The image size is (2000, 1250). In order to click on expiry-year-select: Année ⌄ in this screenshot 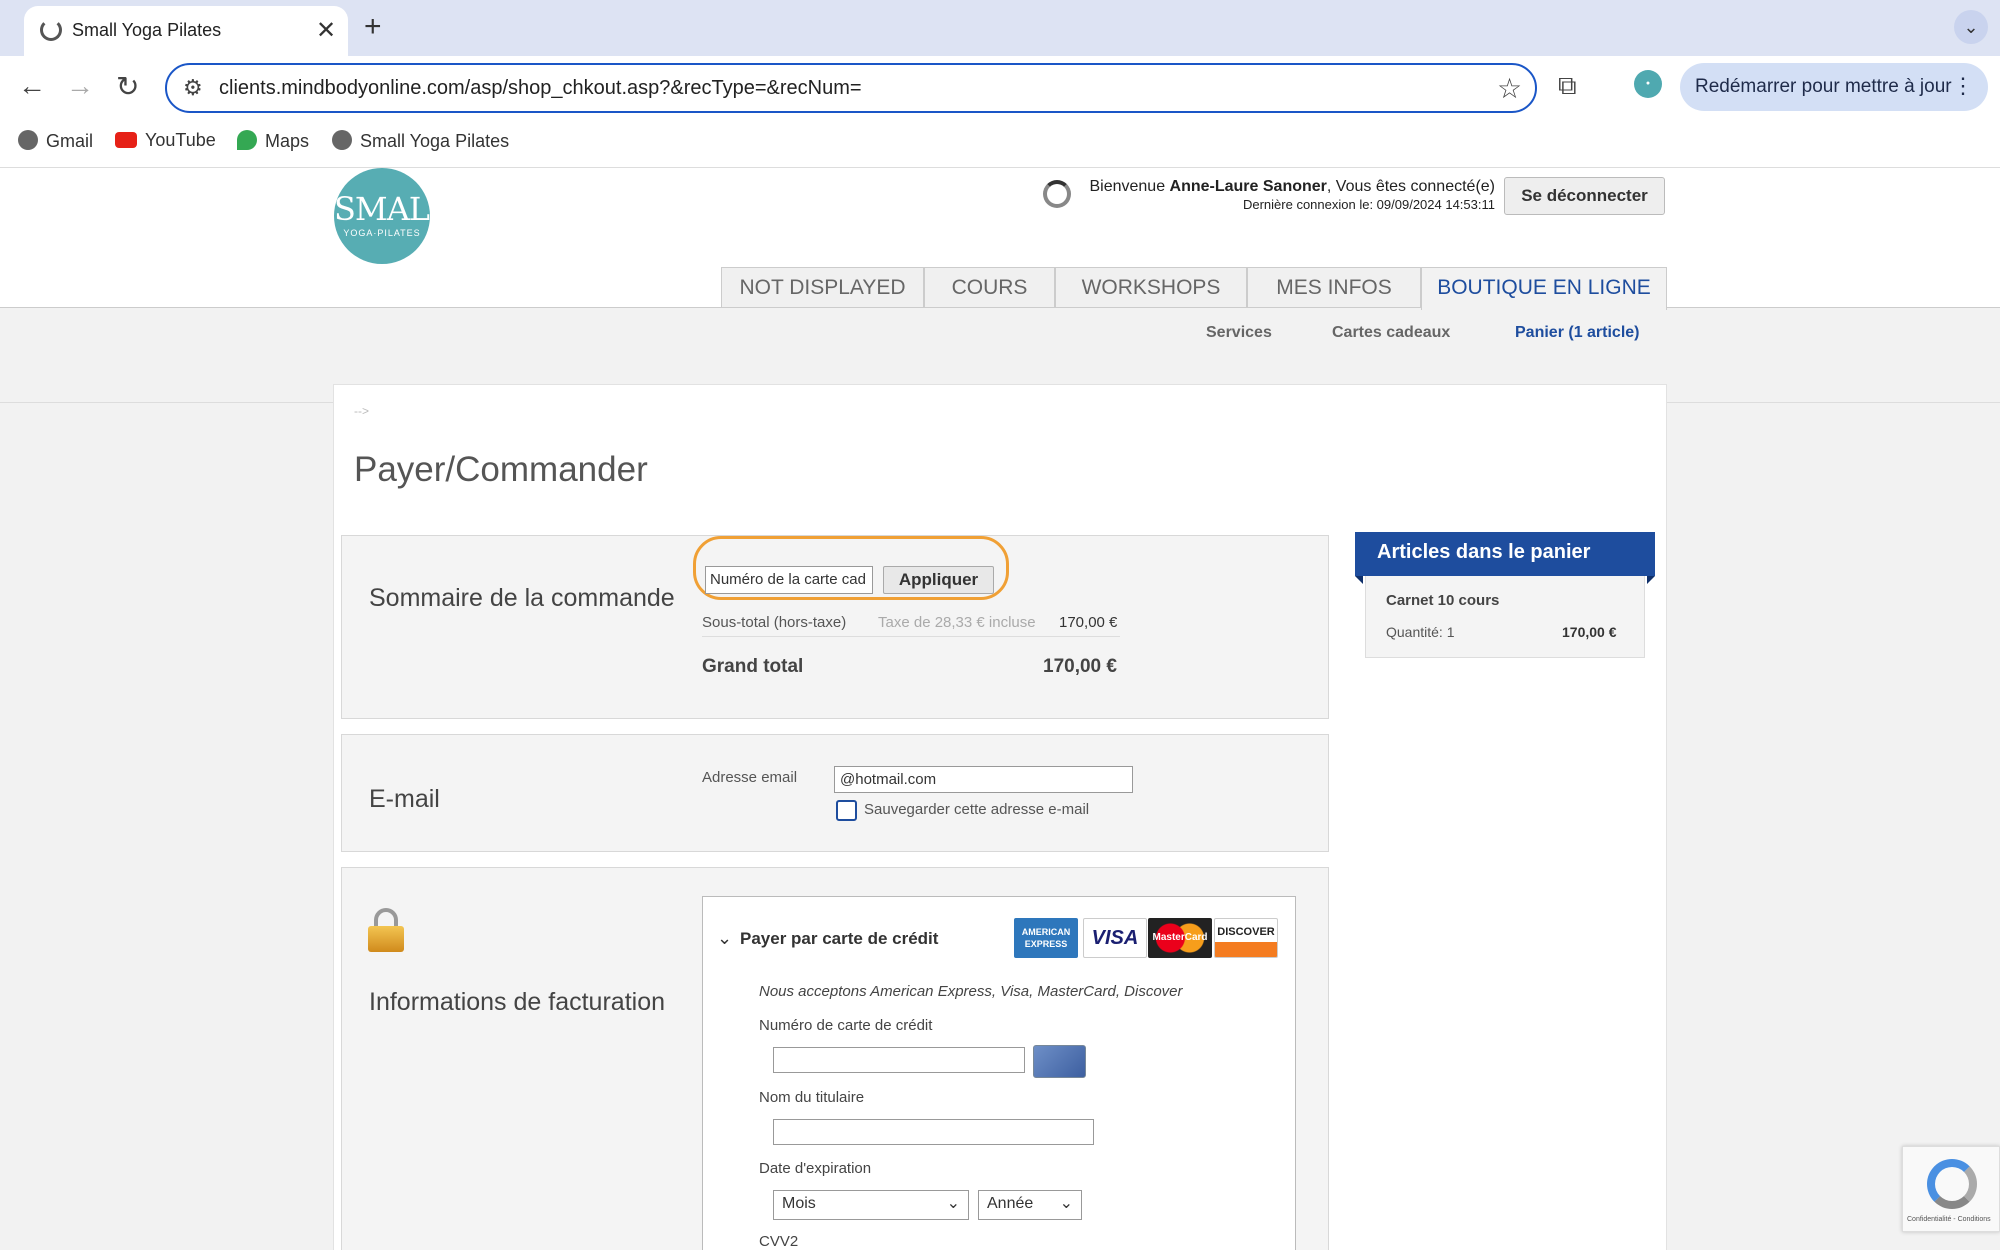, I will do `click(1030, 1205)`.